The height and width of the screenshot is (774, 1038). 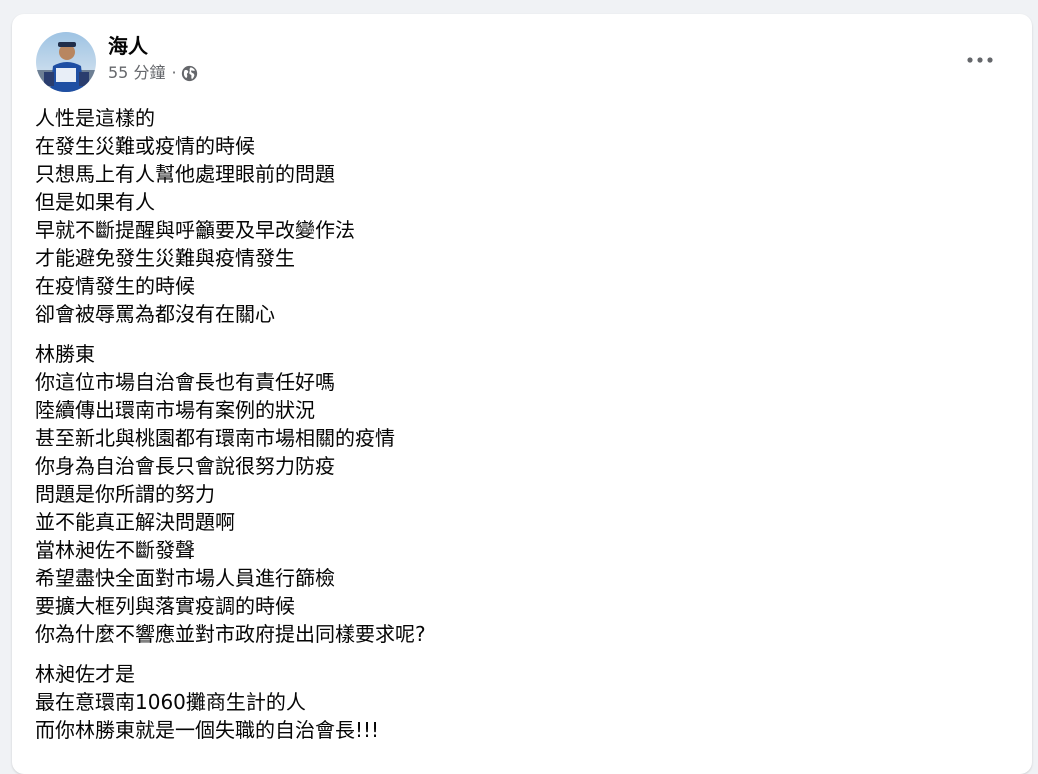 I want to click on post-text-line: 你這位市場自治會長也有責任好嗎, so click(x=185, y=382).